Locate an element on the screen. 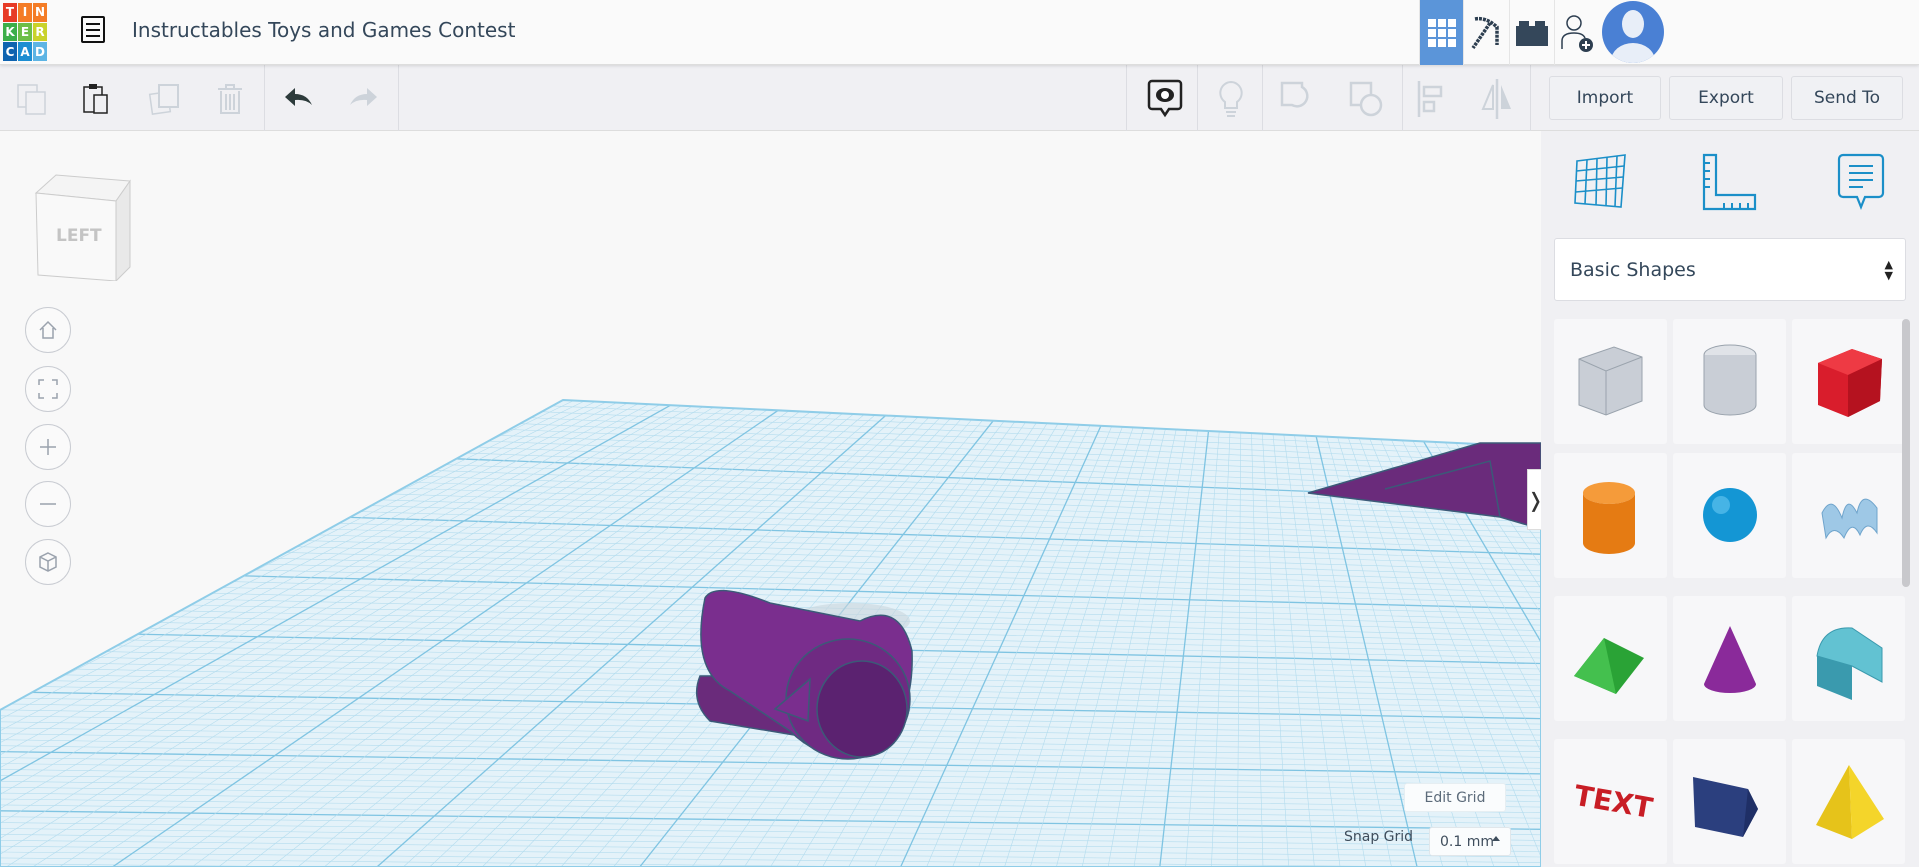 This screenshot has height=867, width=1919. home-icon is located at coordinates (48, 329).